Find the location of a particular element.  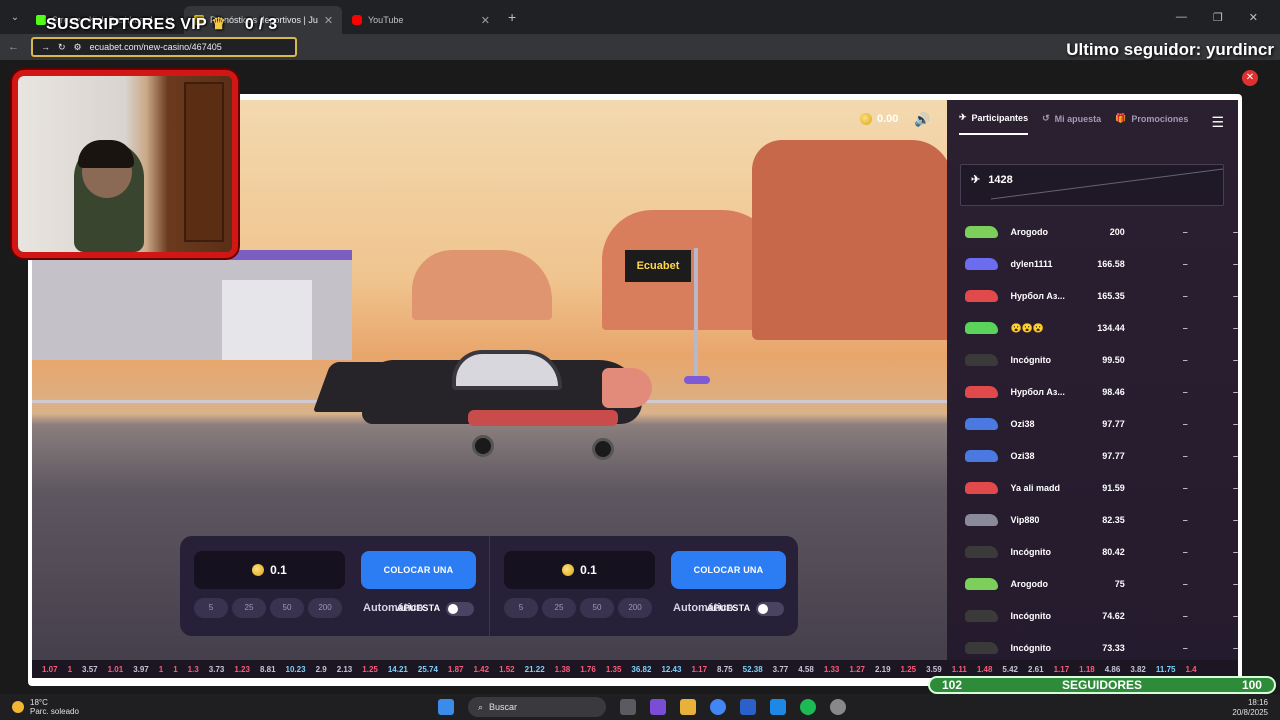

taskbar-apps: ⌕ Buscar is located at coordinates (642, 707).